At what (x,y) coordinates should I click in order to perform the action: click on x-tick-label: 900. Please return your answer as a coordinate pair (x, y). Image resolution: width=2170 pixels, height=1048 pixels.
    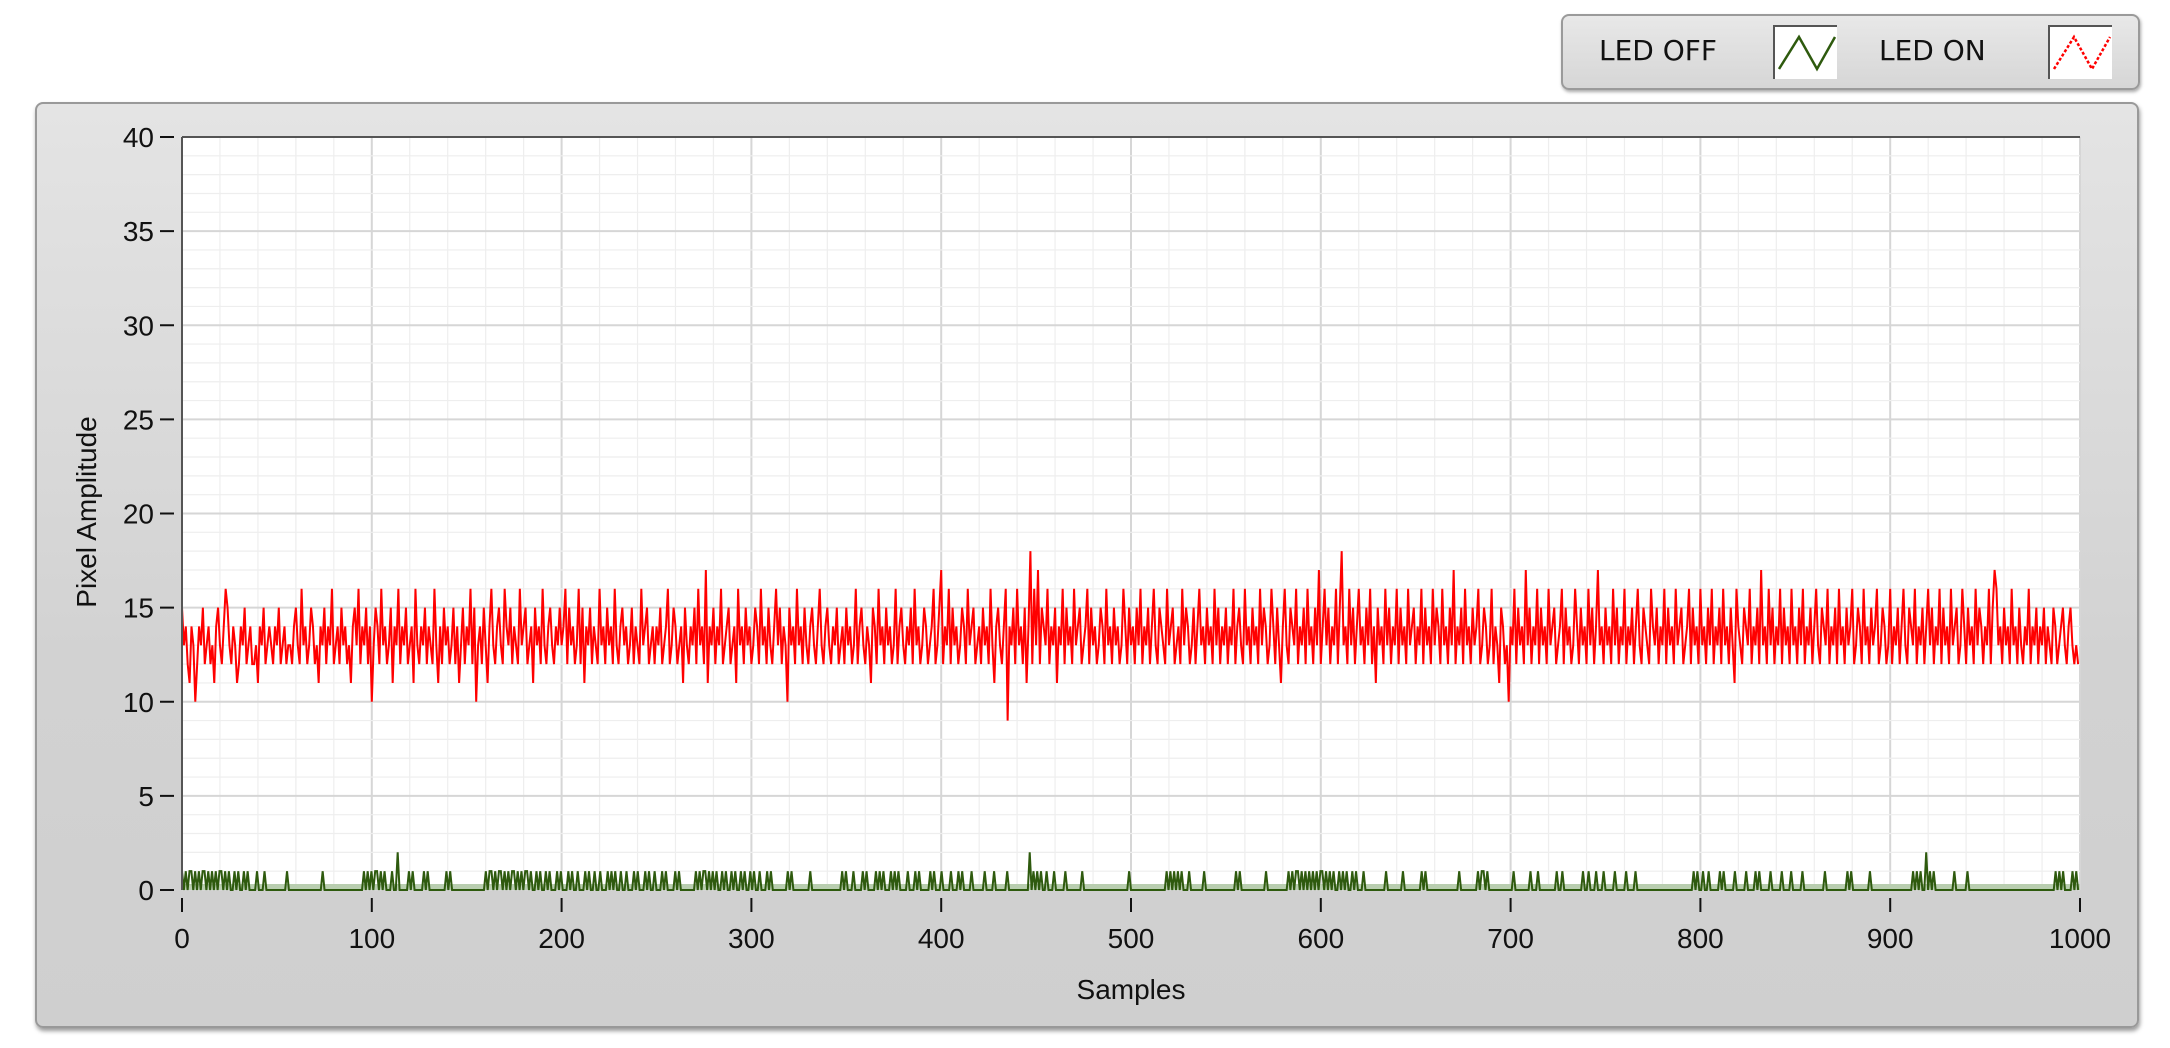
    Looking at the image, I should click on (1890, 938).